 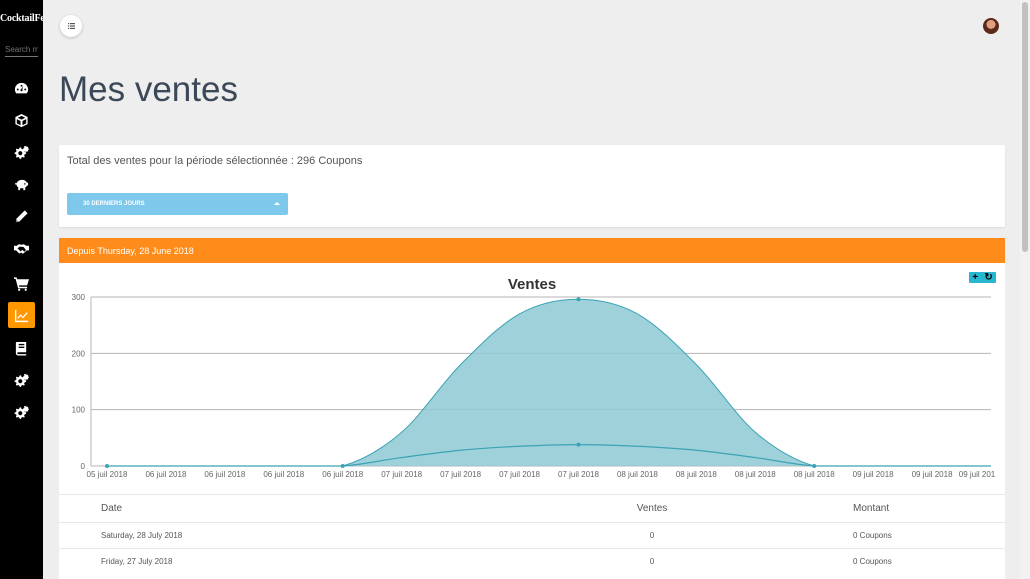 What do you see at coordinates (1025, 289) in the screenshot?
I see `page-scrollbar` at bounding box center [1025, 289].